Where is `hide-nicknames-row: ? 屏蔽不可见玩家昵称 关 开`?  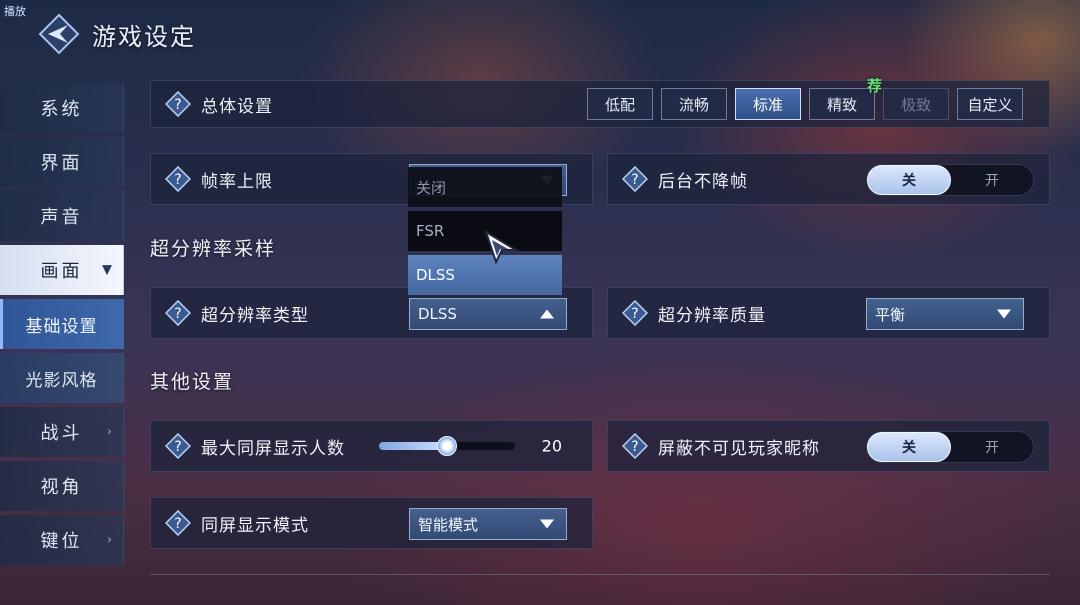
hide-nicknames-row: ? 屏蔽不可见玩家昵称 关 开 is located at coordinates (828, 446).